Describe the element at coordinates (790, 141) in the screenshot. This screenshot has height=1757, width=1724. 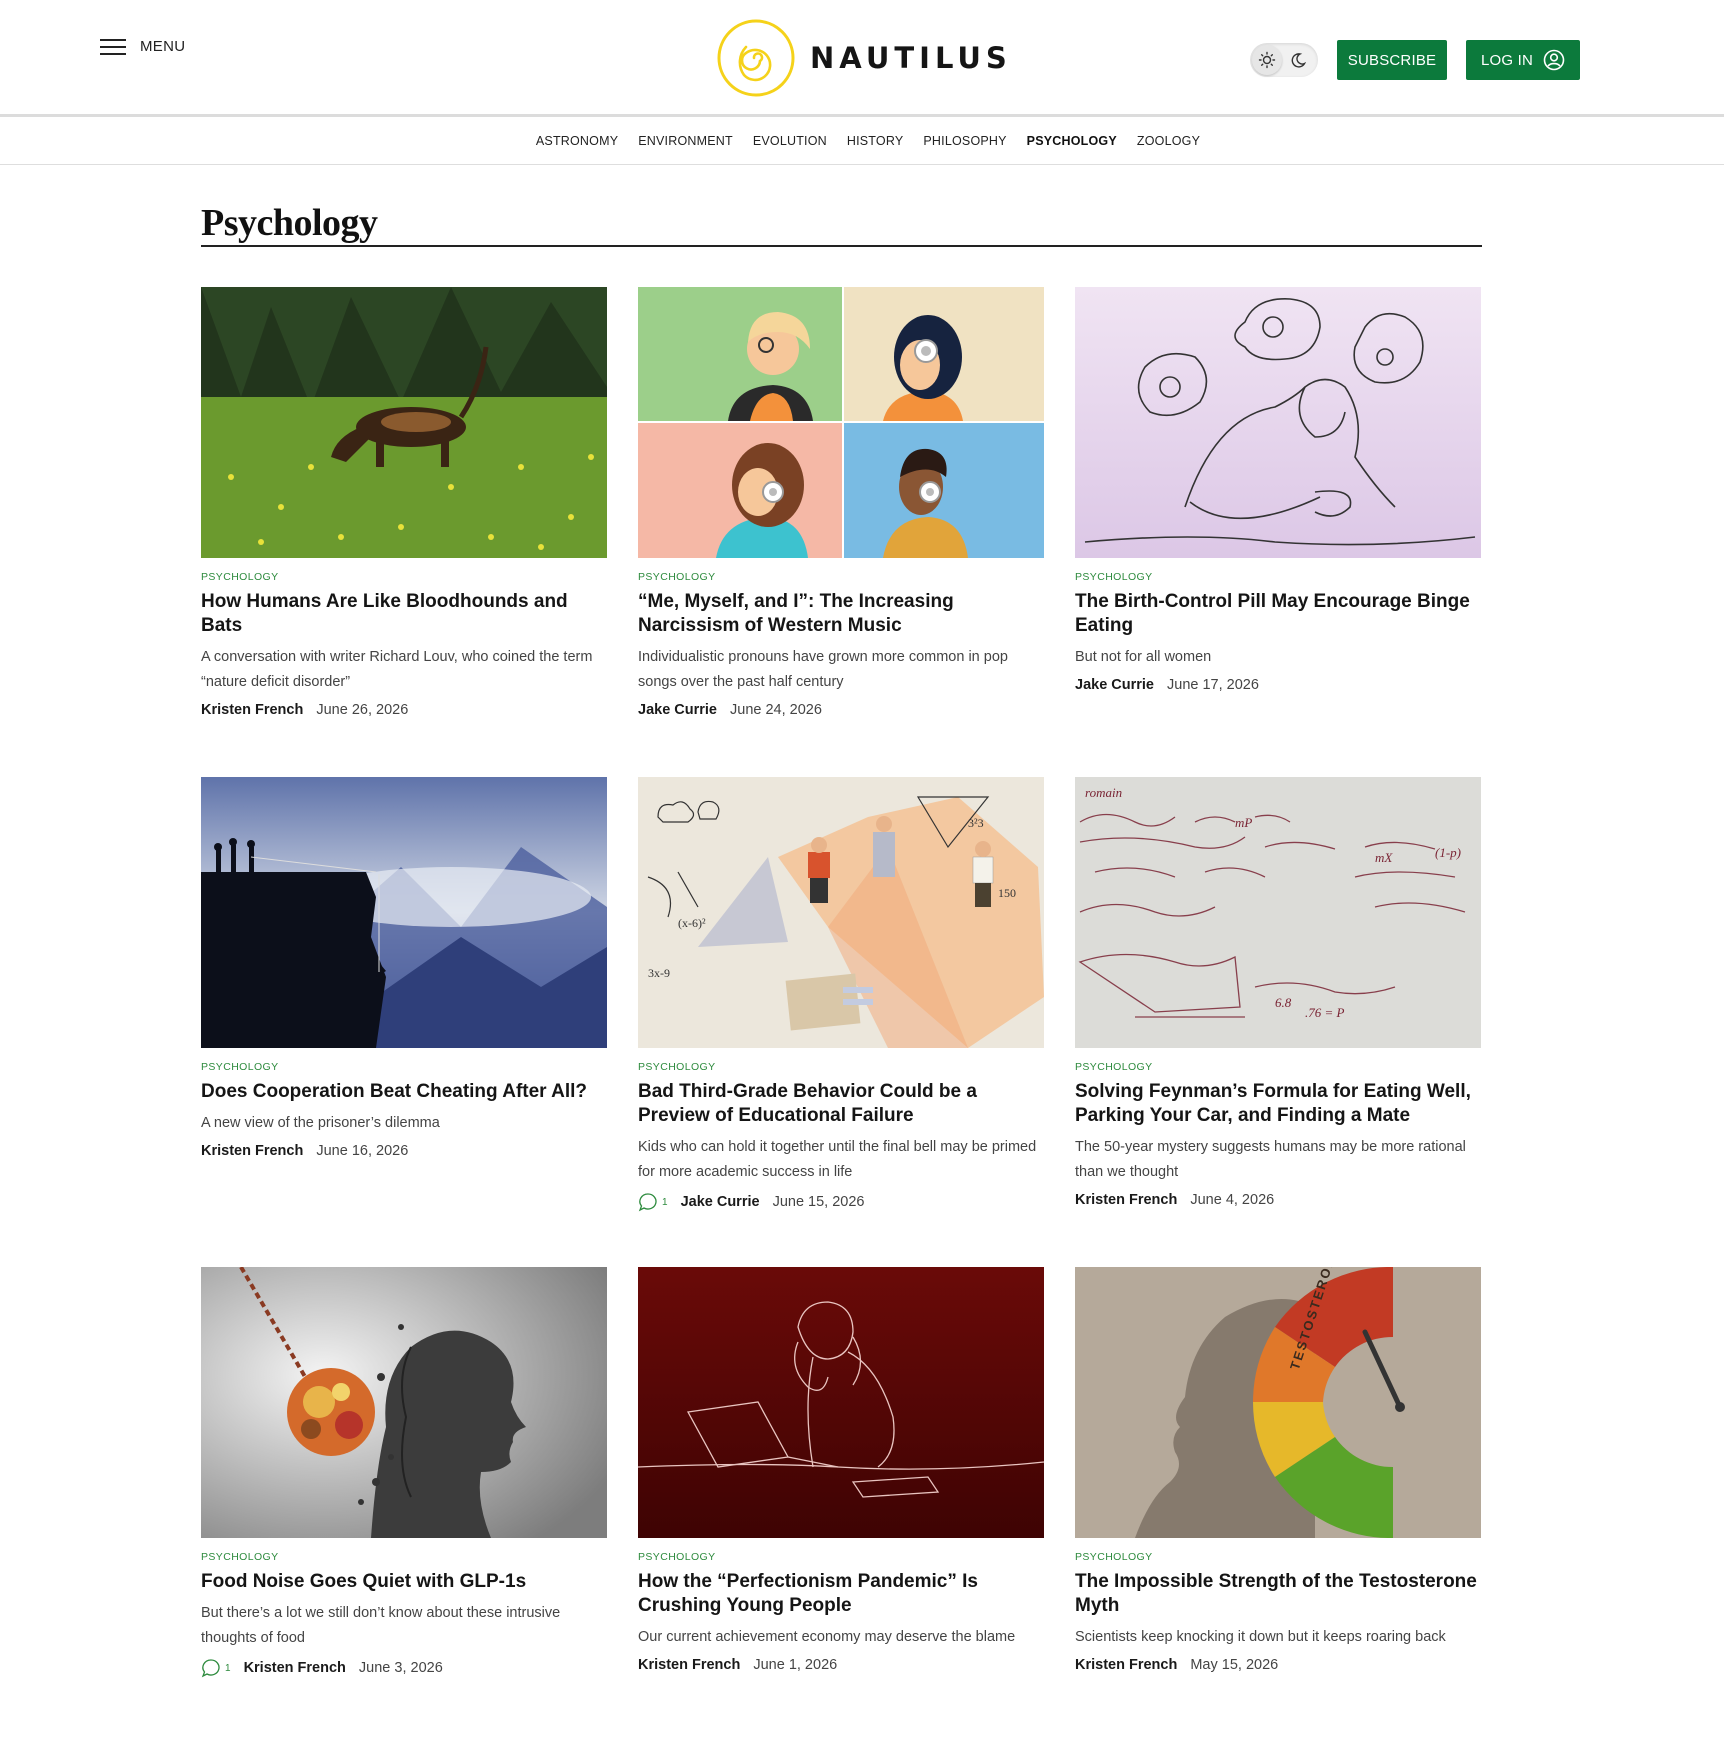
I see `topic-evolution: EVOLUTION` at that location.